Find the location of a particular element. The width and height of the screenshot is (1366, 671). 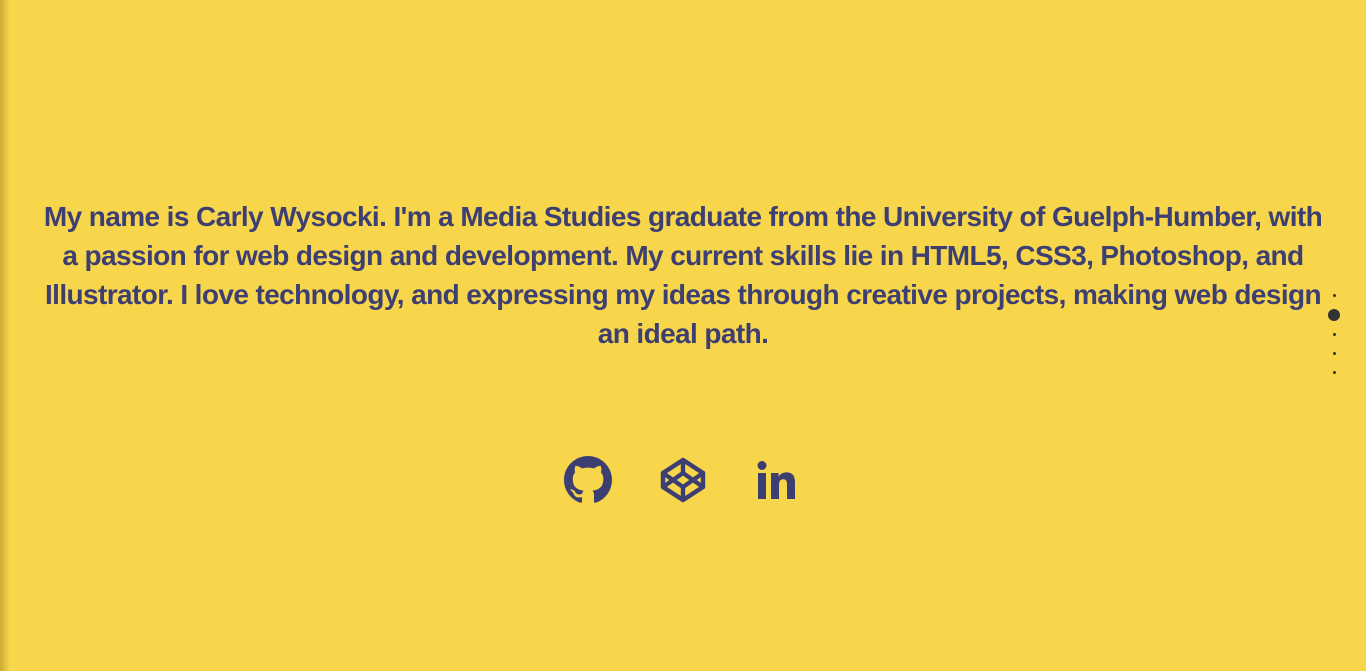

github-icon is located at coordinates (588, 479).